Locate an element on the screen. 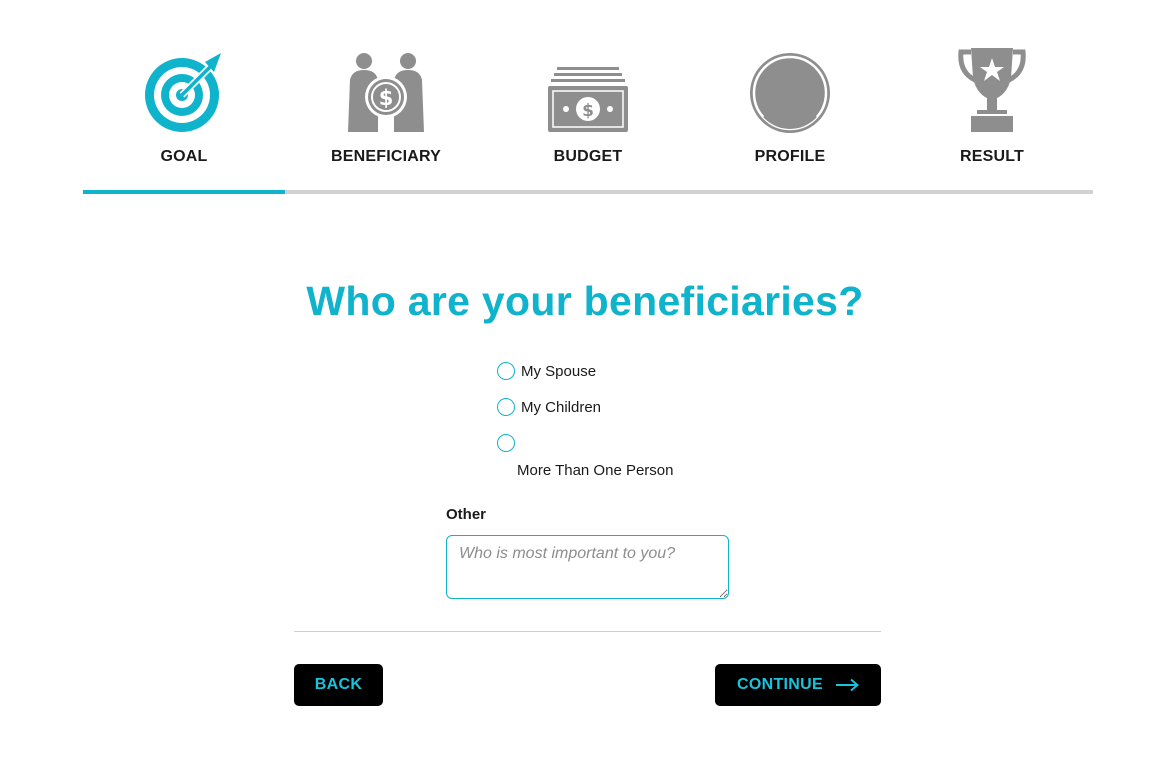 The image size is (1170, 765). continue-button: CONTINUE is located at coordinates (798, 685).